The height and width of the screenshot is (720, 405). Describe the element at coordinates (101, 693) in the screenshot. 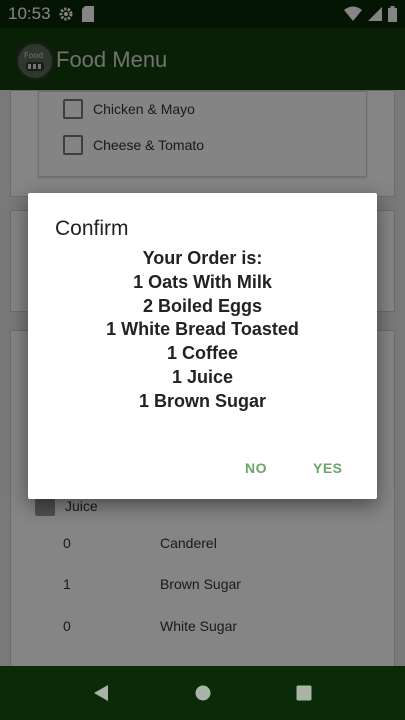

I see `back-icon` at that location.